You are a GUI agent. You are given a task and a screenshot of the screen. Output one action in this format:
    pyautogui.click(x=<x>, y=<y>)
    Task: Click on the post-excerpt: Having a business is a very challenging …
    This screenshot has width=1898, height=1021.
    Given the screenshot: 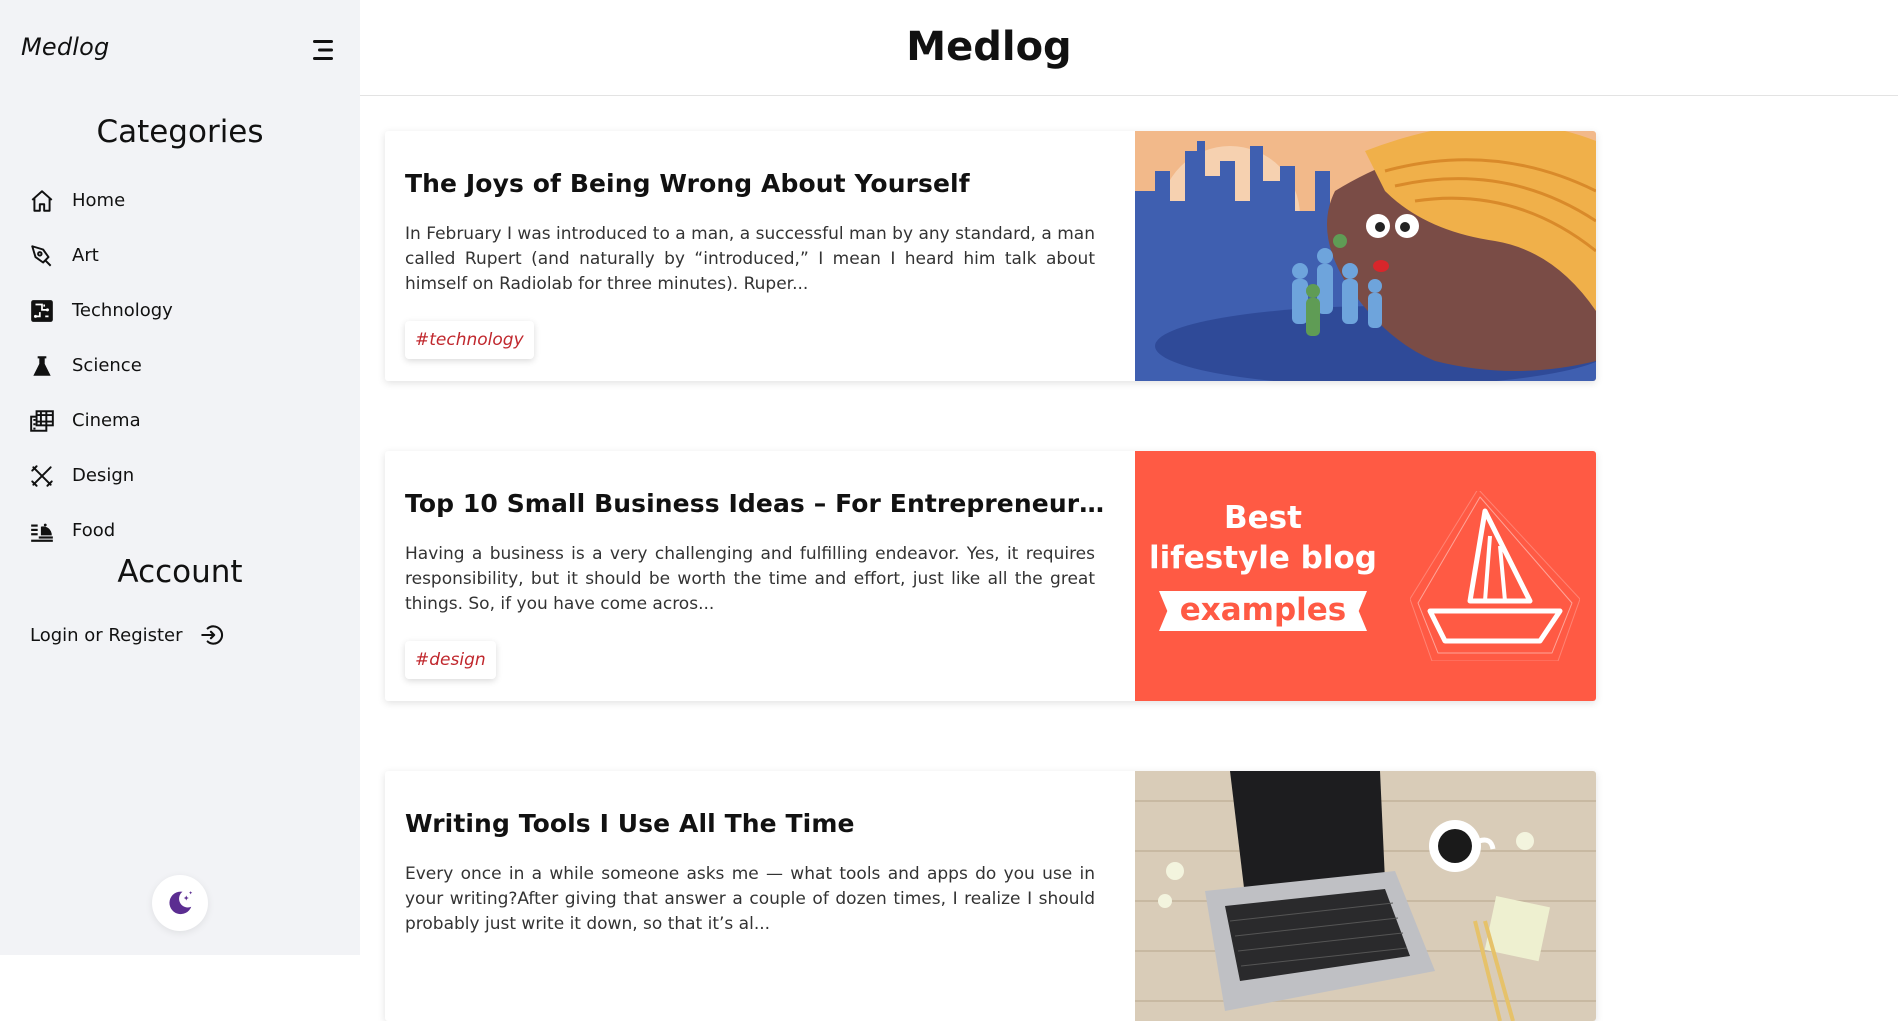 What is the action you would take?
    pyautogui.click(x=750, y=579)
    